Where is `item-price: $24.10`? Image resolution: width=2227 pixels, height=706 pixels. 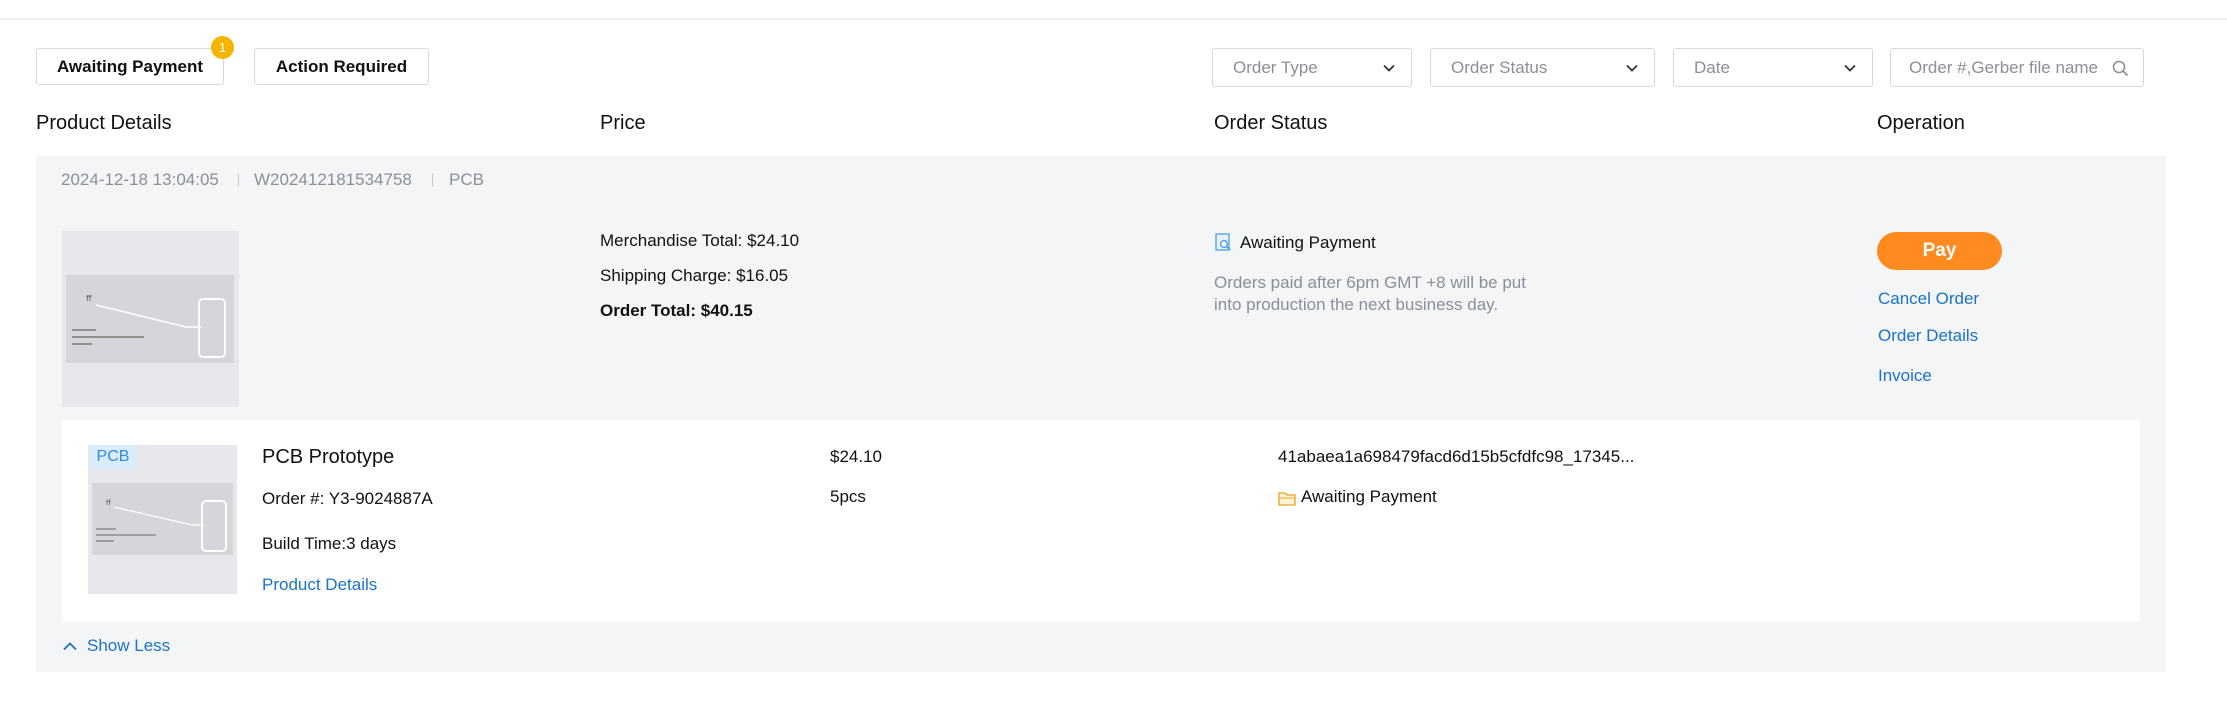
item-price: $24.10 is located at coordinates (856, 456).